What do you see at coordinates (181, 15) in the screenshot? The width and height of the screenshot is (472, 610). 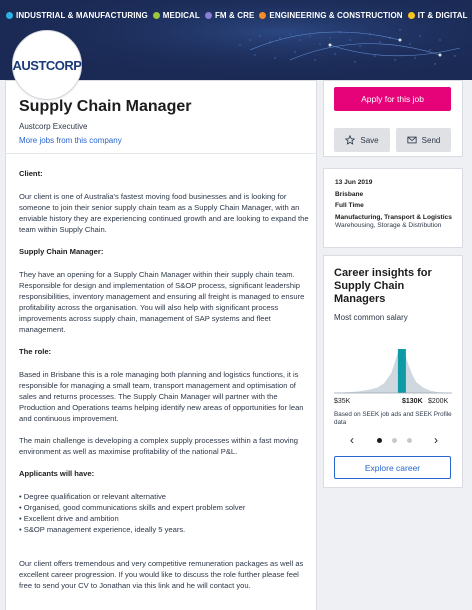 I see `sector-label: MEDICAL` at bounding box center [181, 15].